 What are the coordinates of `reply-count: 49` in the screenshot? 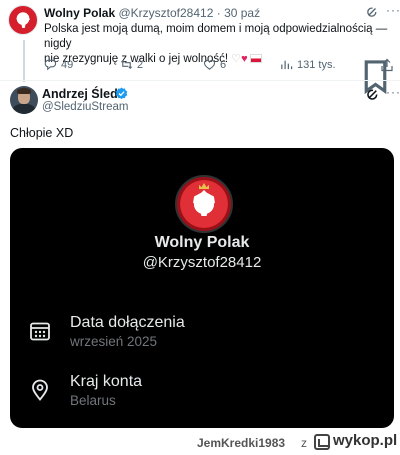 It's located at (67, 64).